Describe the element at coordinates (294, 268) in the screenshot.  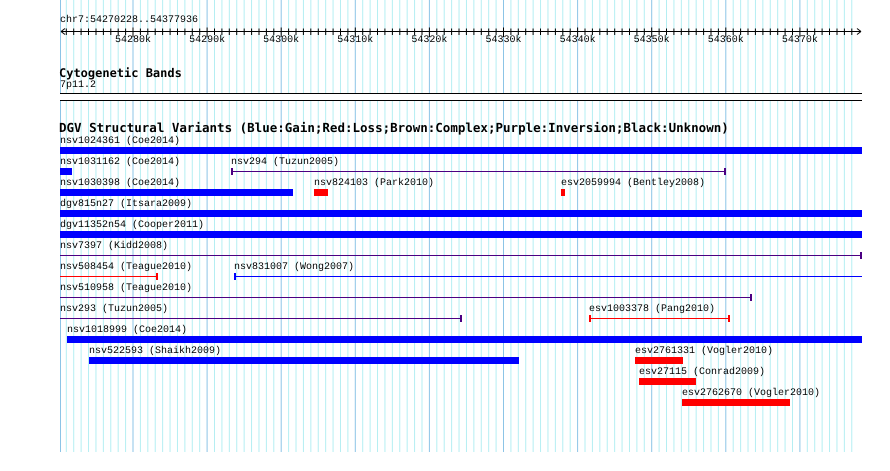
I see `variant-label: nsv831007 (Wong2007)` at that location.